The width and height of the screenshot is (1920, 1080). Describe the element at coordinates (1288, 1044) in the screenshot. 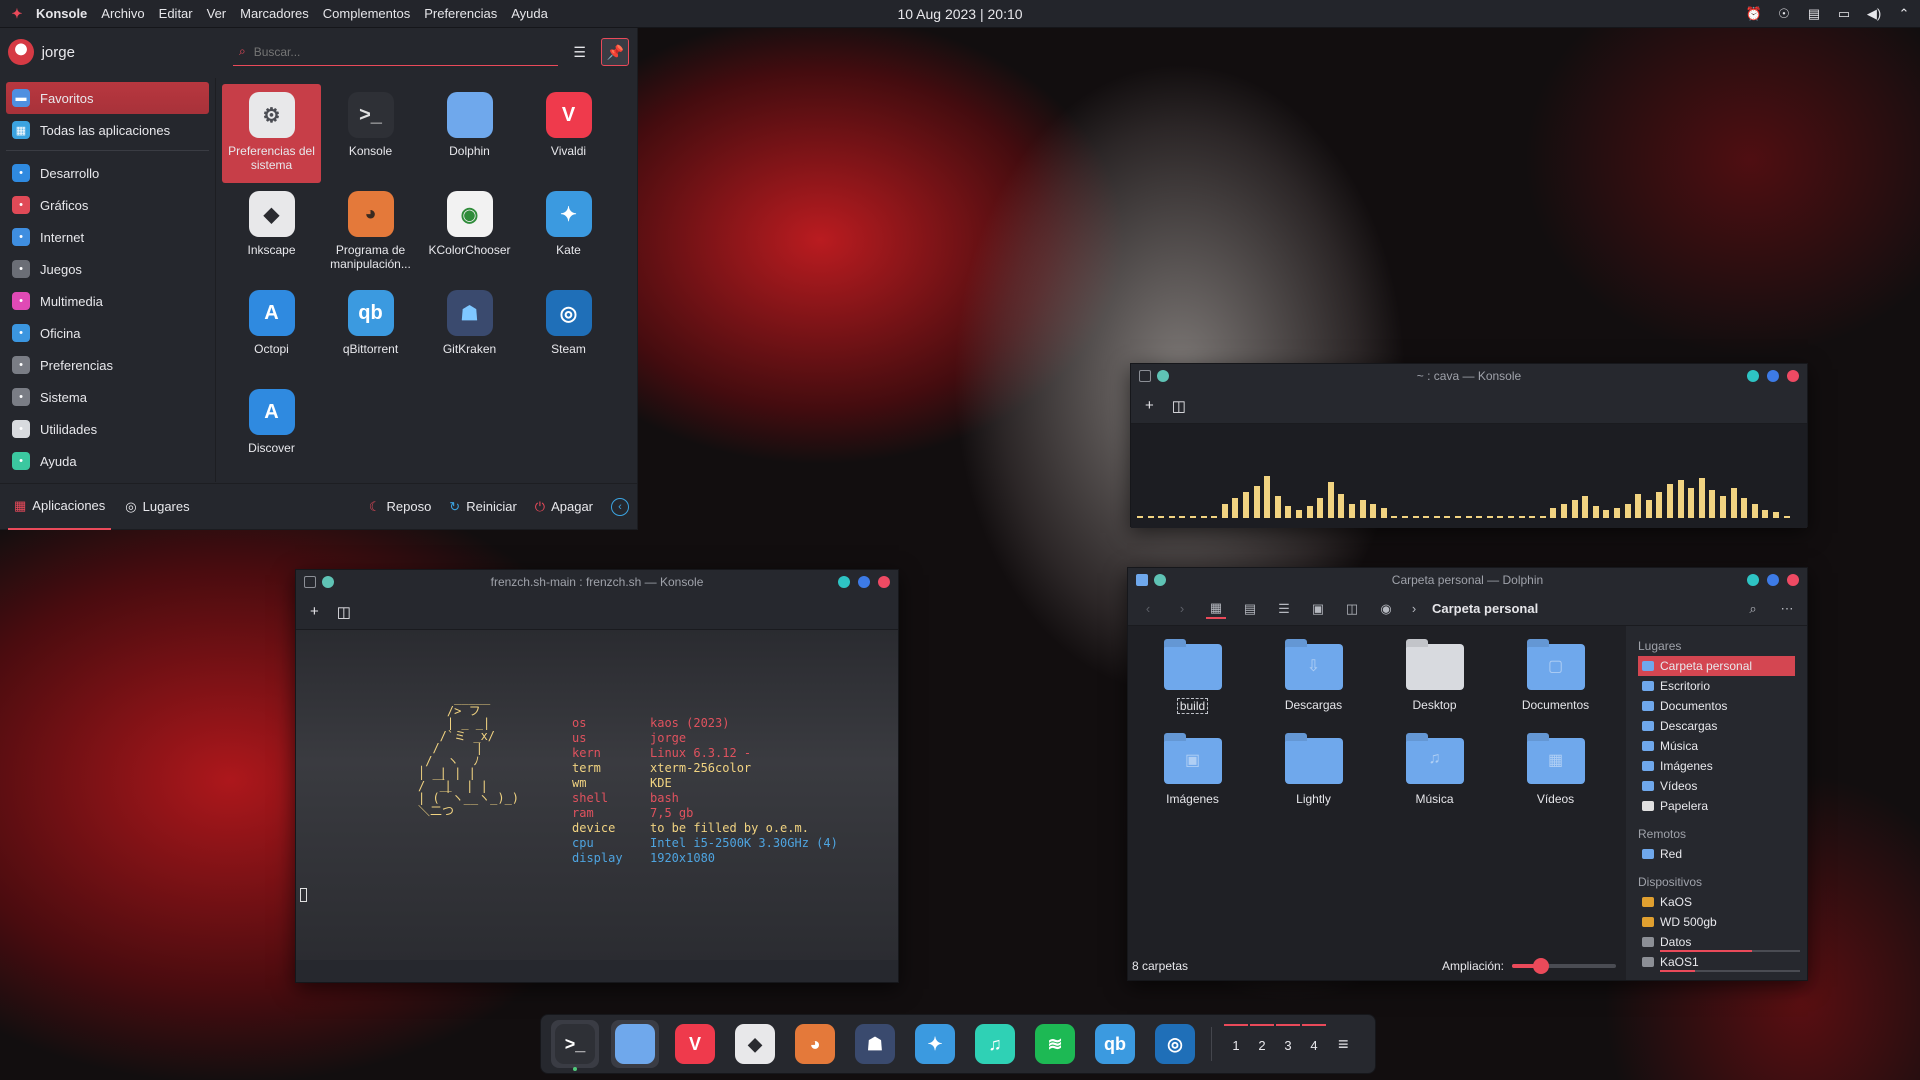

I see `desktop-3: 3` at that location.